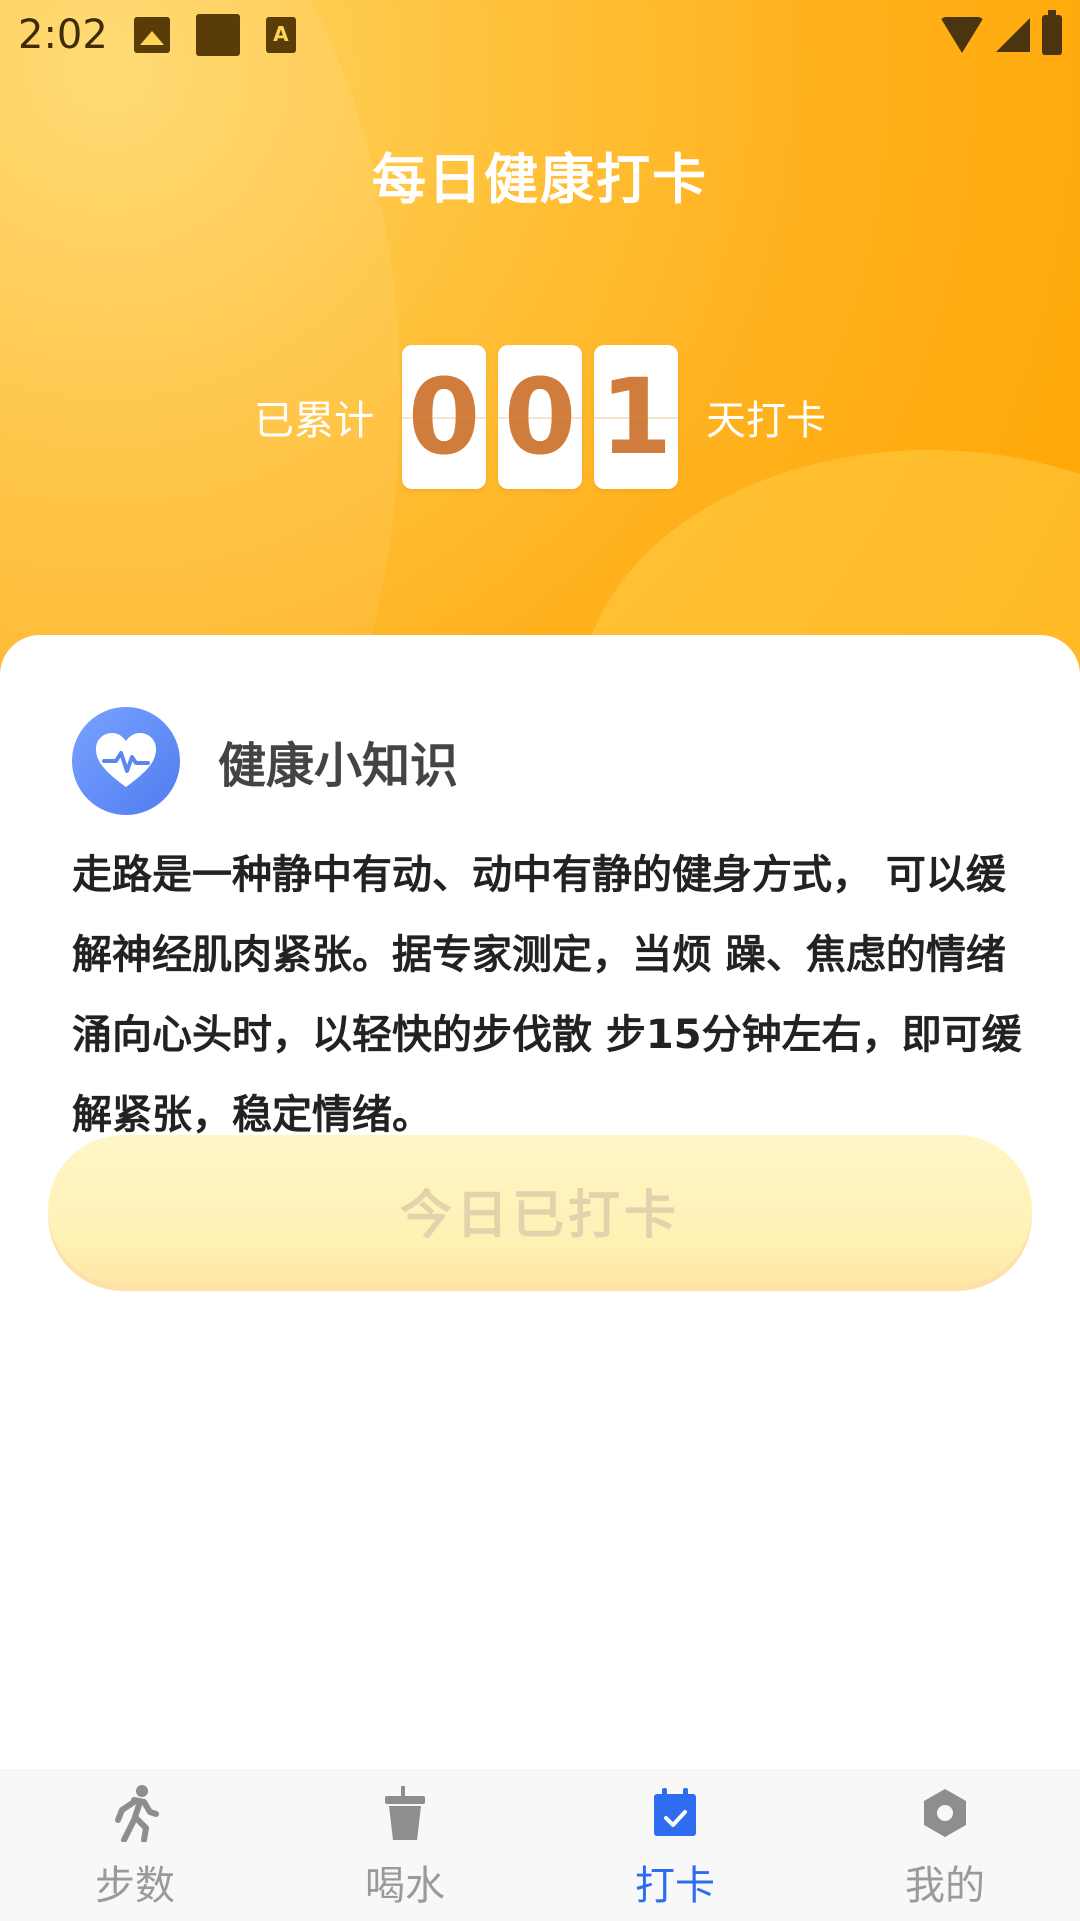  Describe the element at coordinates (540, 1210) in the screenshot. I see `checkin-button: 今日已打卡` at that location.